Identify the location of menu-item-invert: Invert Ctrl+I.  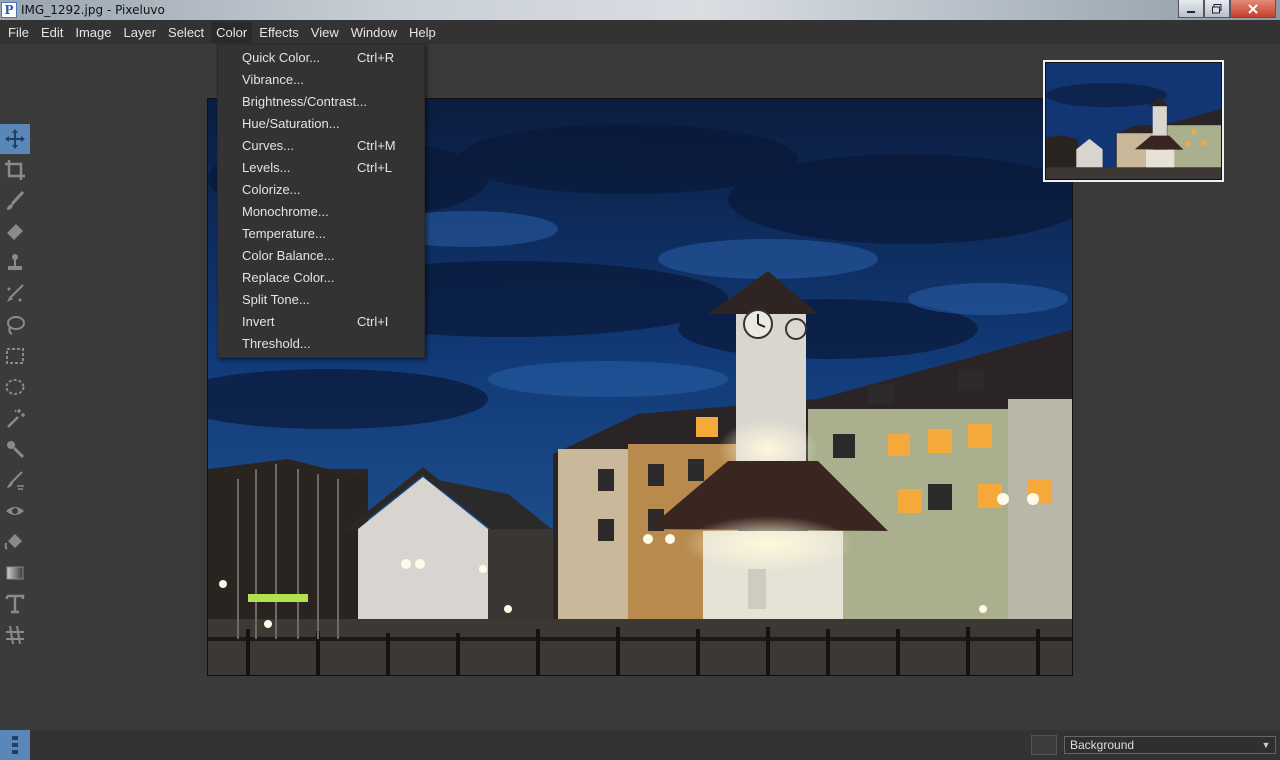
(321, 322).